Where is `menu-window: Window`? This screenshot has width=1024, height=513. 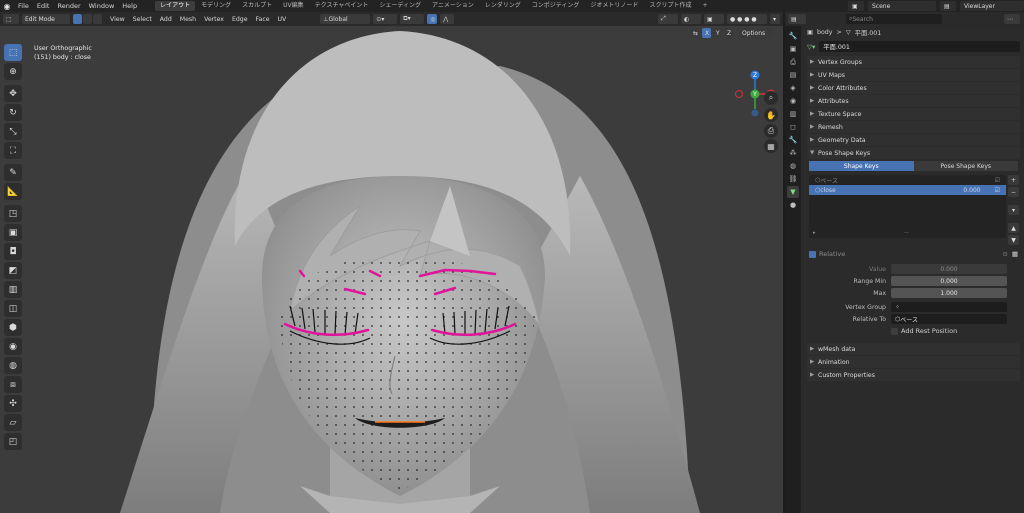 menu-window: Window is located at coordinates (102, 6).